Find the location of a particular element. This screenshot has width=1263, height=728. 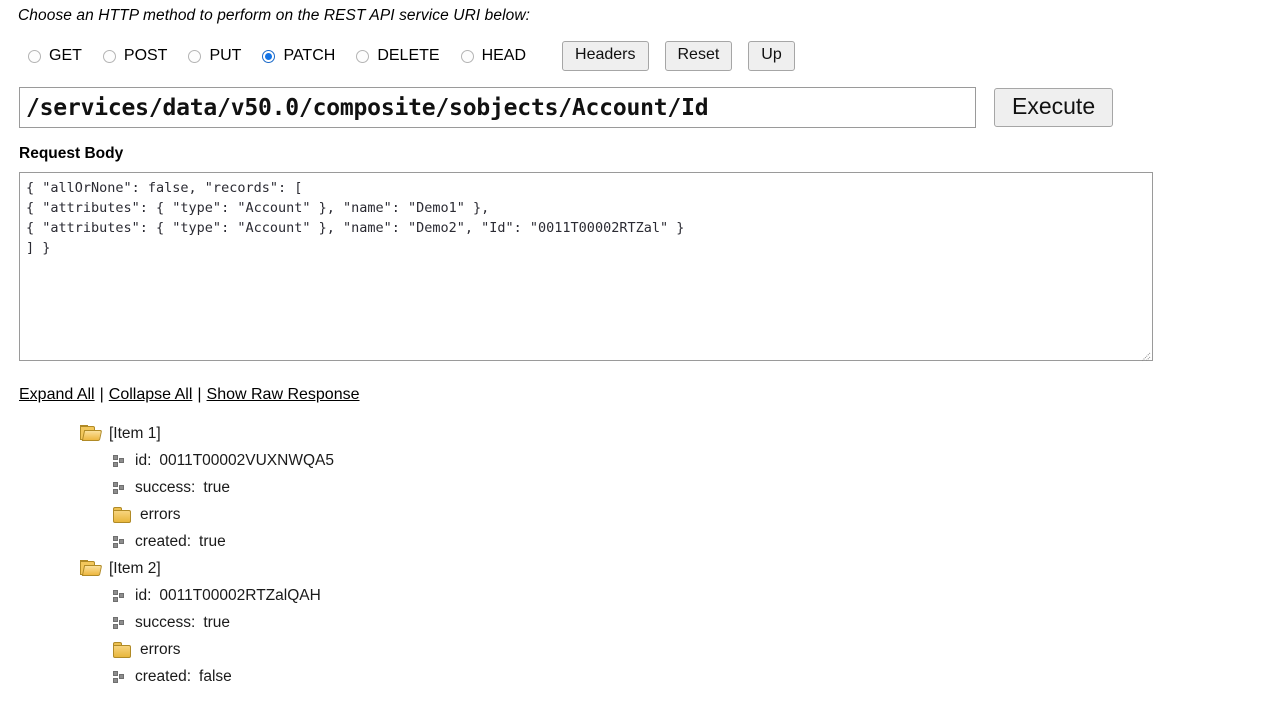

headers-button: Headers is located at coordinates (605, 56).